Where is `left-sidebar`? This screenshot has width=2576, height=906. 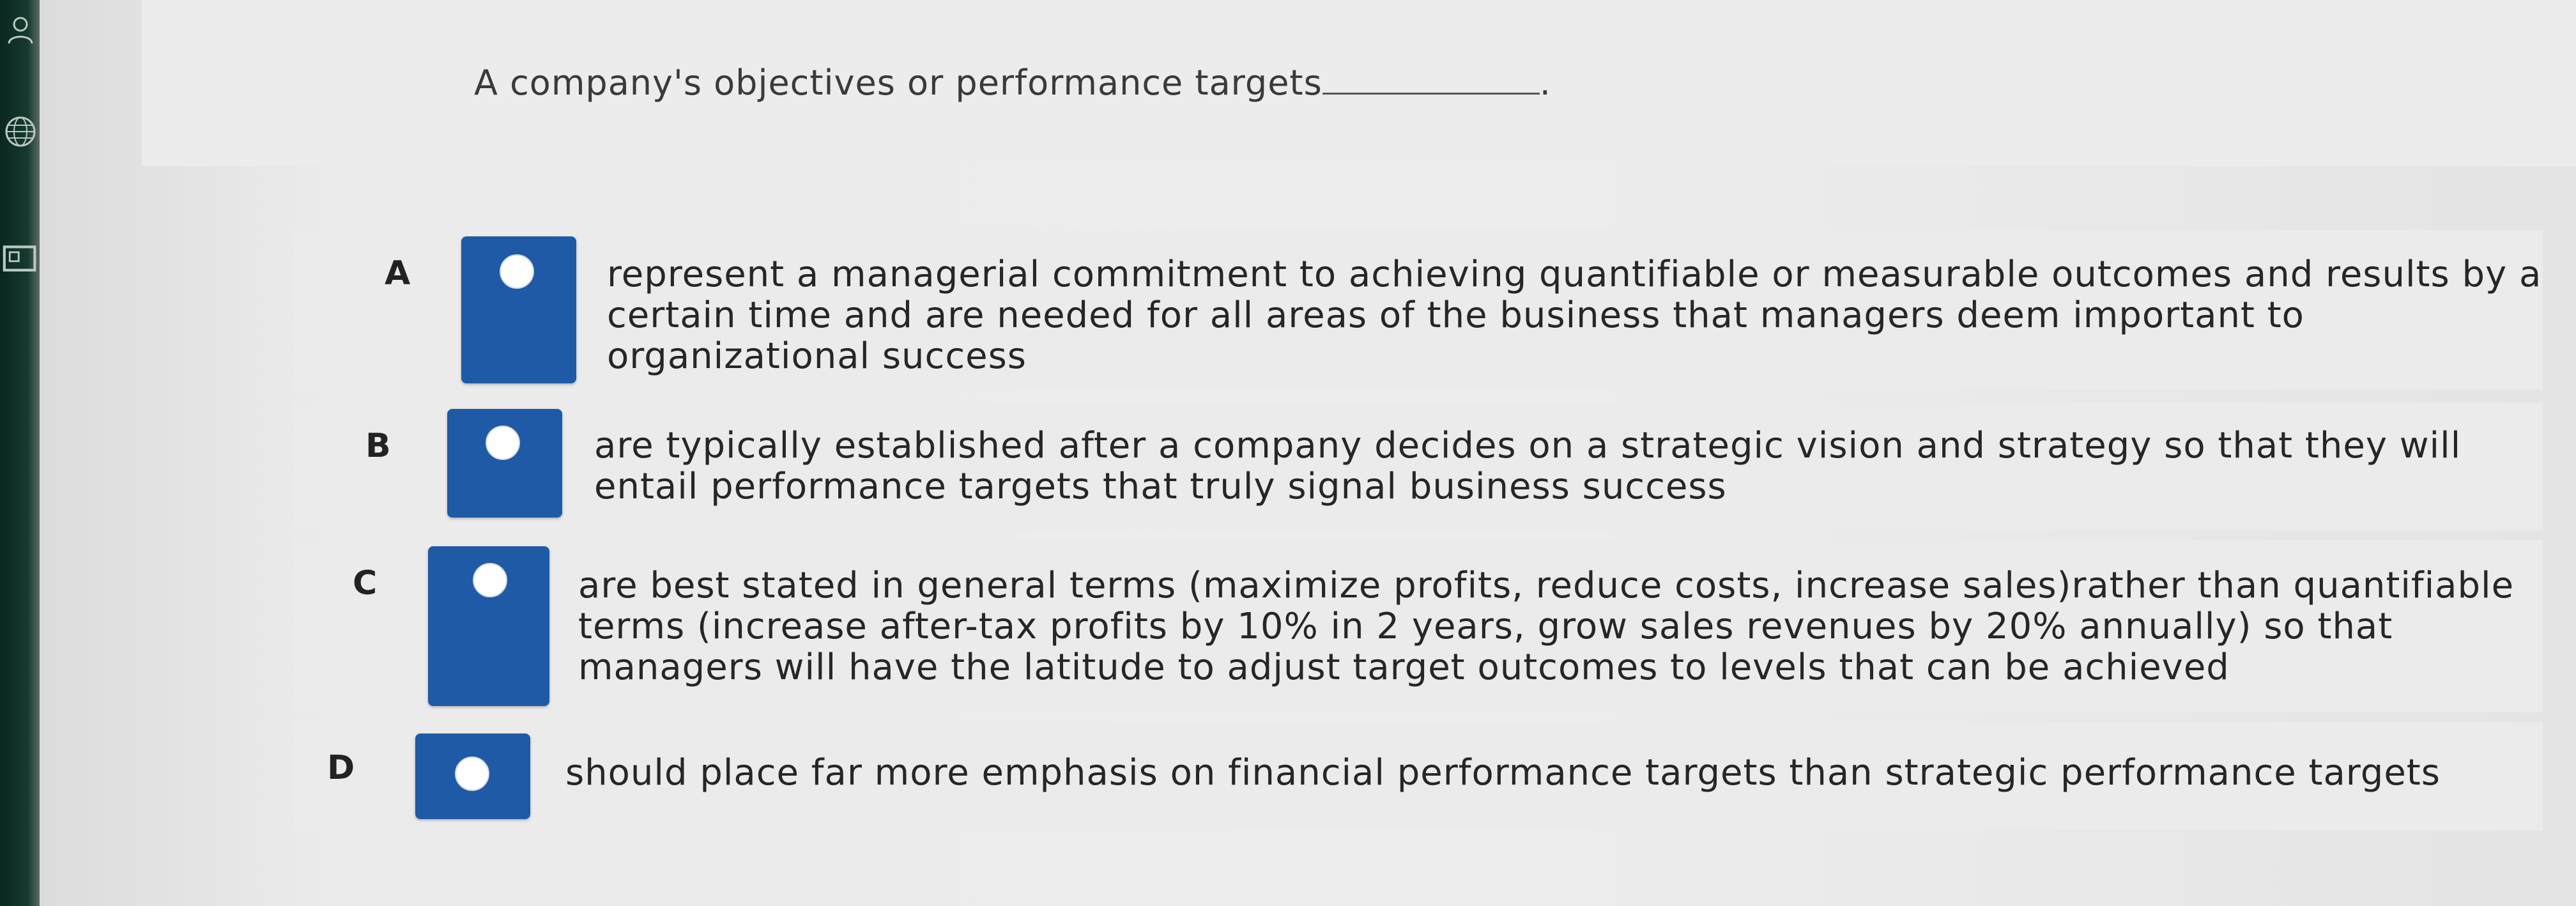
left-sidebar is located at coordinates (20, 453).